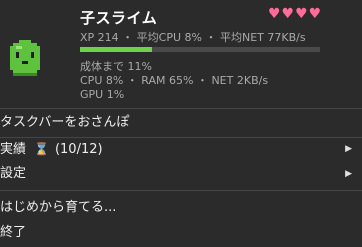 This screenshot has width=362, height=247. Describe the element at coordinates (174, 80) in the screenshot. I see `usage-text: CPU 8% ・ RAM 65% ・ NET 2KB/s` at that location.